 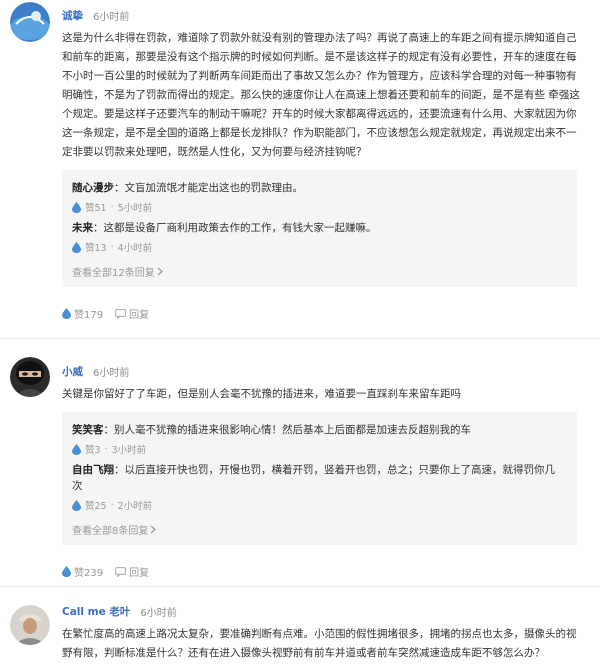 What do you see at coordinates (322, 313) in the screenshot?
I see `comment-actions: 赞179 回复` at bounding box center [322, 313].